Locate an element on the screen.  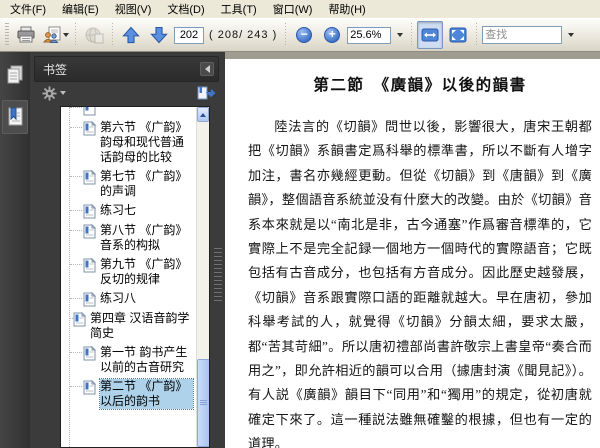
bookmark-label: 第八节 《广韵》音系的构拟 is located at coordinates (144, 237).